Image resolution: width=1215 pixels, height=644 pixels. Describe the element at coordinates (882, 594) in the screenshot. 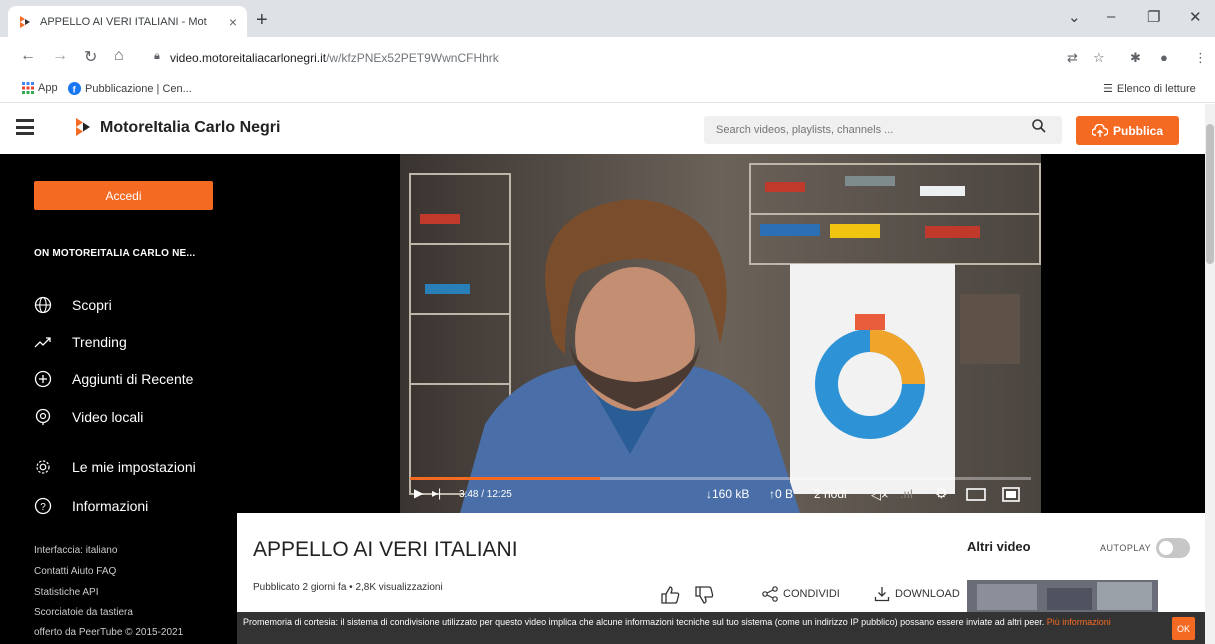

I see `download-icon` at that location.